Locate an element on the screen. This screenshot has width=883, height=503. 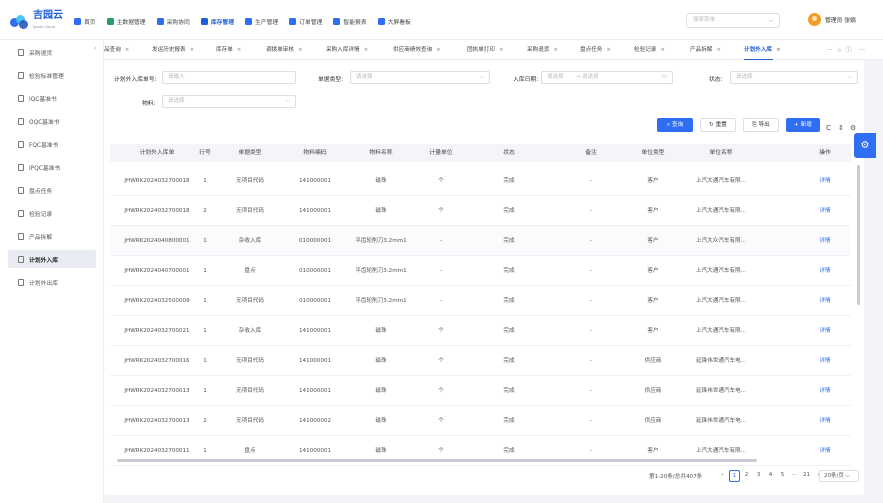
page-number: 1 is located at coordinates (734, 476).